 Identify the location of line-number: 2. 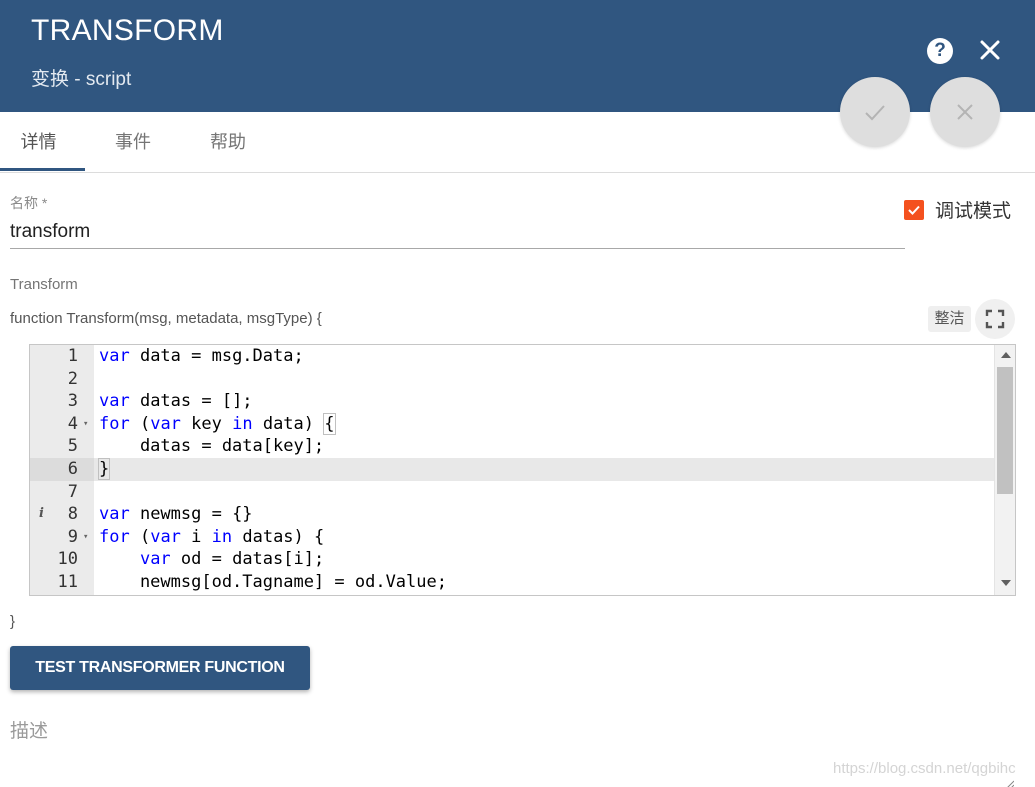
(72, 378).